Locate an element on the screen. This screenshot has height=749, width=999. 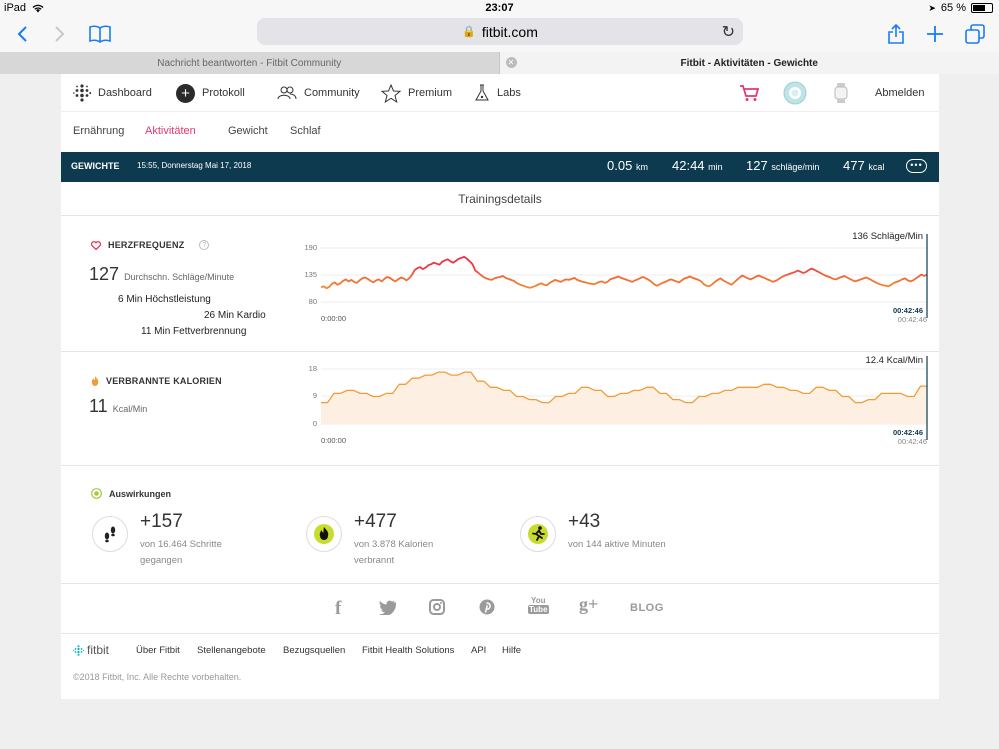
blog-link: BLOG is located at coordinates (647, 608).